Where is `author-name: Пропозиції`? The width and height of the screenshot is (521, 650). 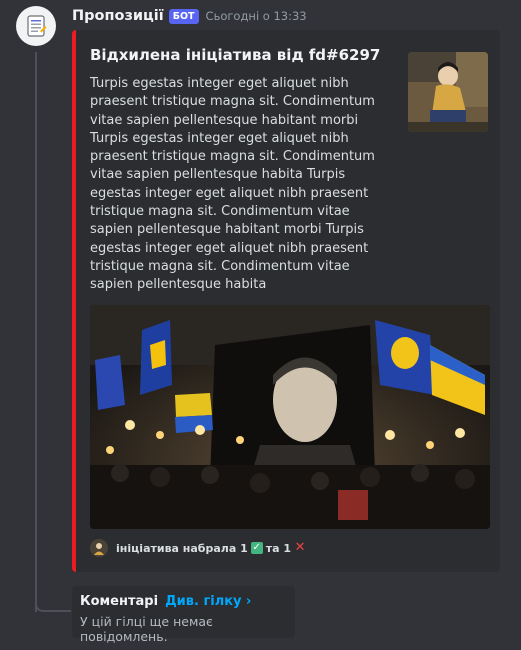
author-name: Пропозиції is located at coordinates (118, 16).